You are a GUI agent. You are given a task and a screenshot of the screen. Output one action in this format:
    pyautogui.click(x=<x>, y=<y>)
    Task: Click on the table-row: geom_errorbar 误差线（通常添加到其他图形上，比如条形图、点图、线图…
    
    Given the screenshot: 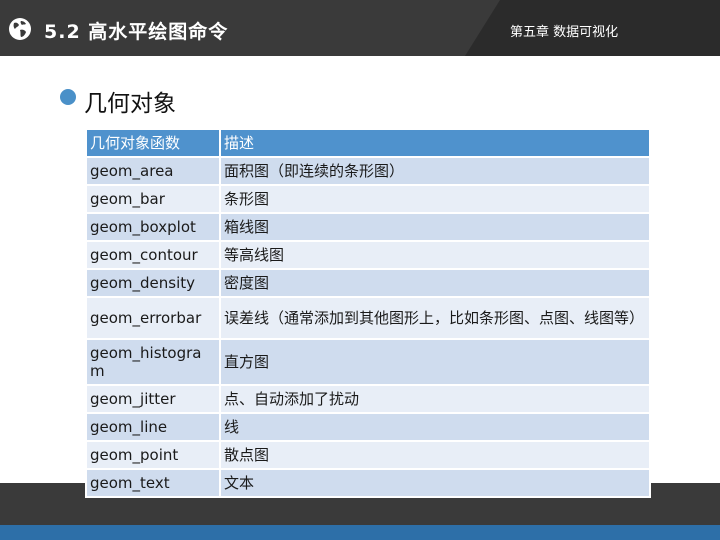 What is the action you would take?
    pyautogui.click(x=368, y=318)
    